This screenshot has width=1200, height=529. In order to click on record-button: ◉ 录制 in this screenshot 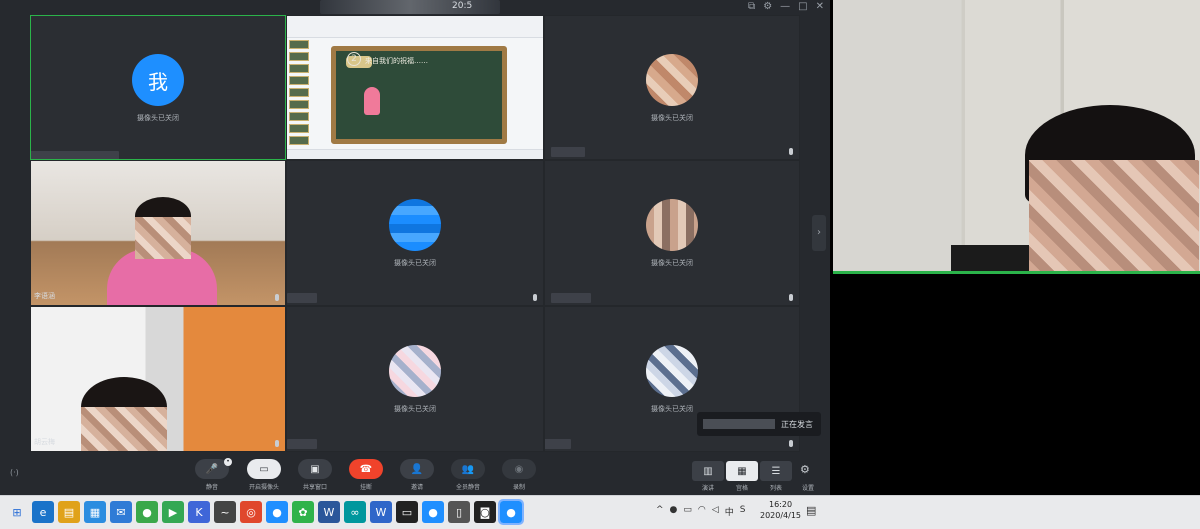, I will do `click(519, 476)`.